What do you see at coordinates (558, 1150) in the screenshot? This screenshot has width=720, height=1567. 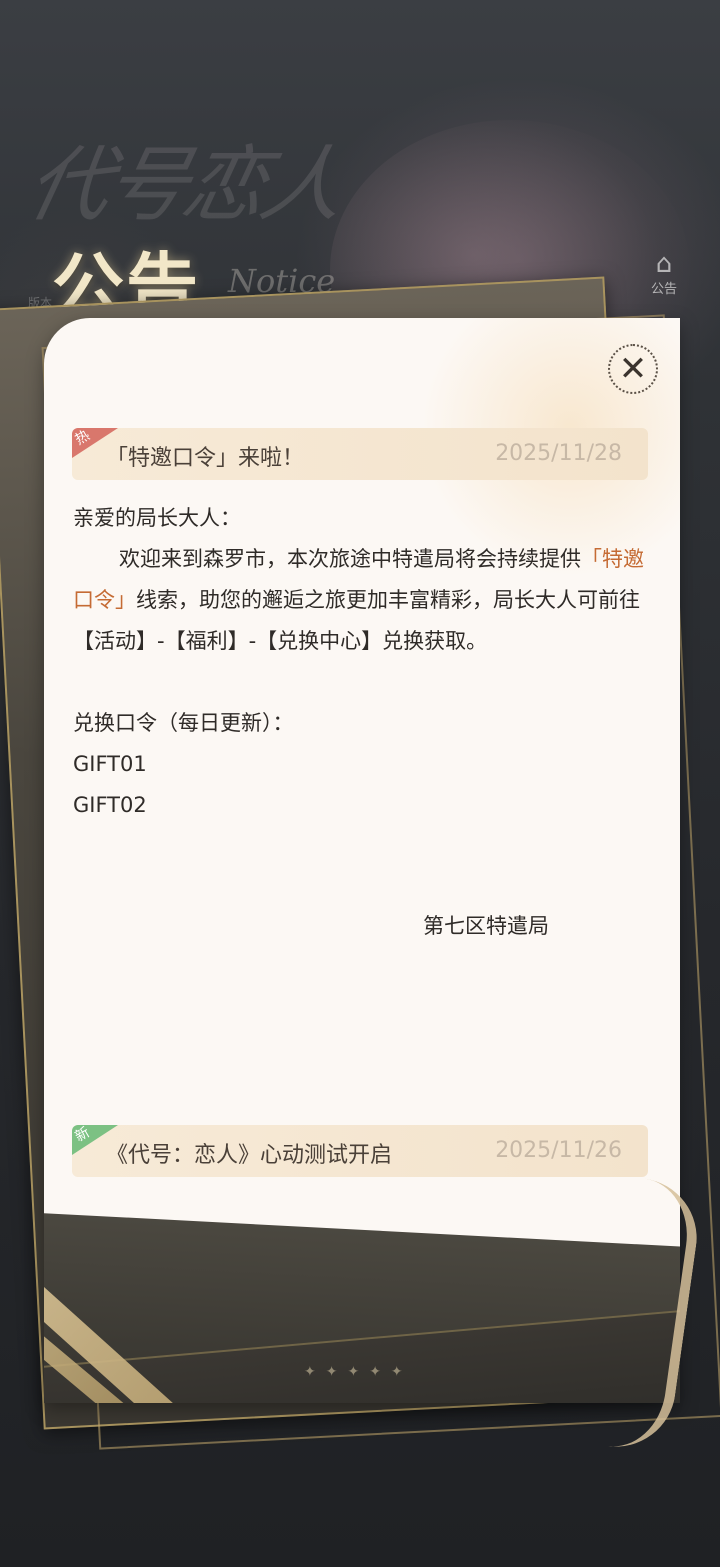 I see `notice-date: 2025/11/26` at bounding box center [558, 1150].